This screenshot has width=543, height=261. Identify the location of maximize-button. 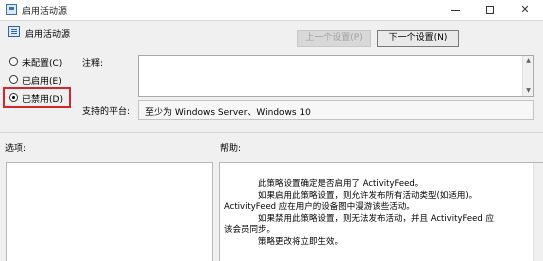
(490, 10).